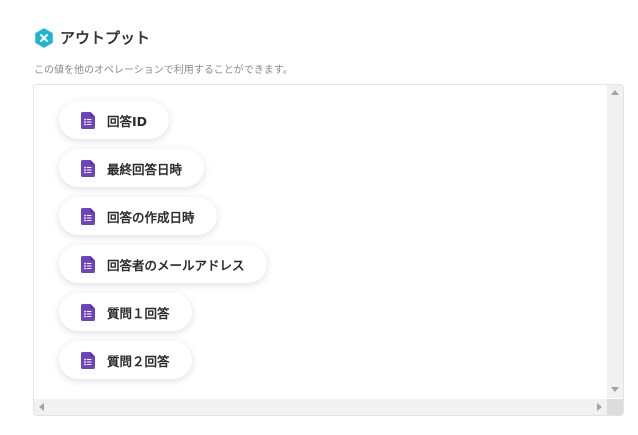 The image size is (638, 435). Describe the element at coordinates (615, 407) in the screenshot. I see `scrollbar-corner` at that location.